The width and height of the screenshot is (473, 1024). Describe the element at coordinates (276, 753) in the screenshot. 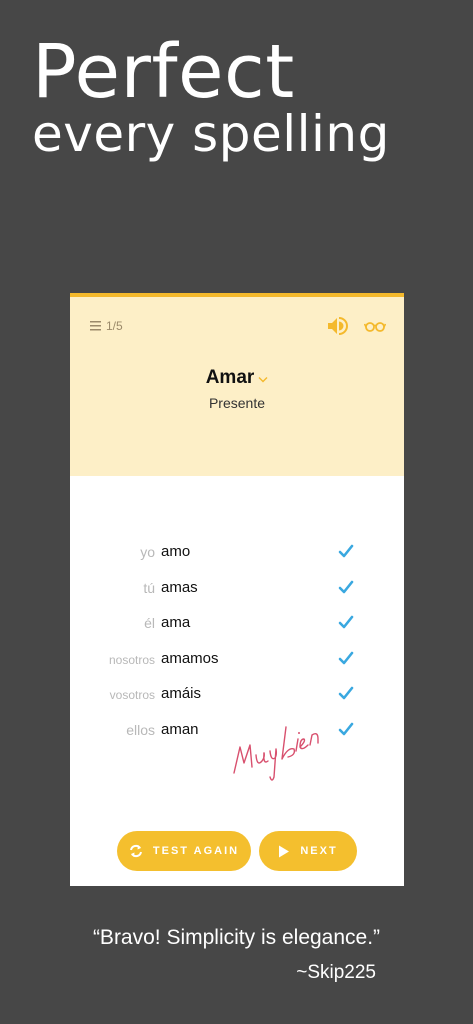

I see `muy-bien-signature` at that location.